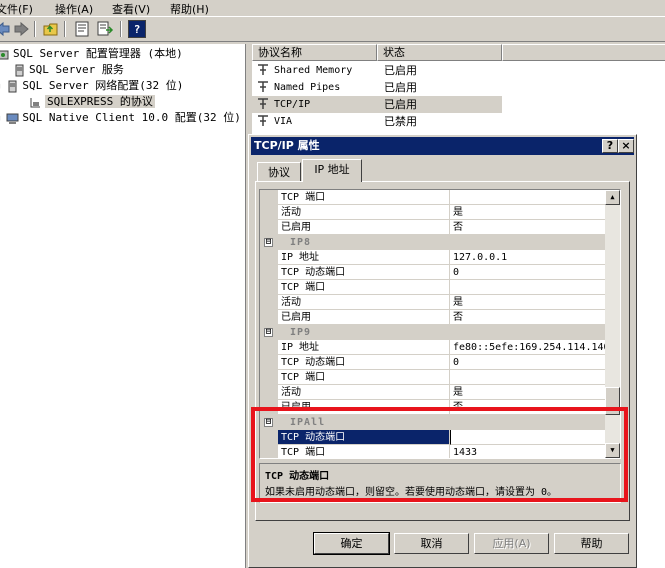 Image resolution: width=665 pixels, height=568 pixels. Describe the element at coordinates (377, 87) in the screenshot. I see `list-item-named-pipes: Named Pipes 已启用` at that location.